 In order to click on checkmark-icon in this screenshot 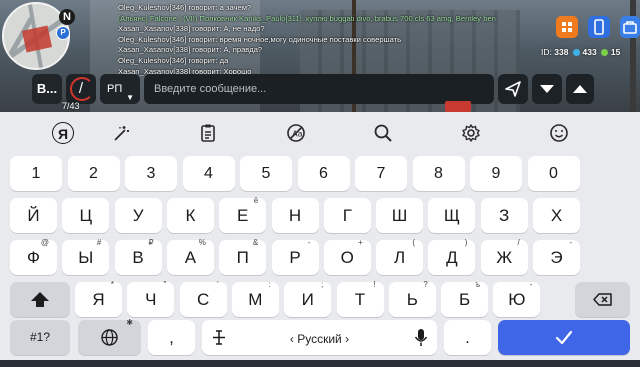, I will do `click(564, 337)`.